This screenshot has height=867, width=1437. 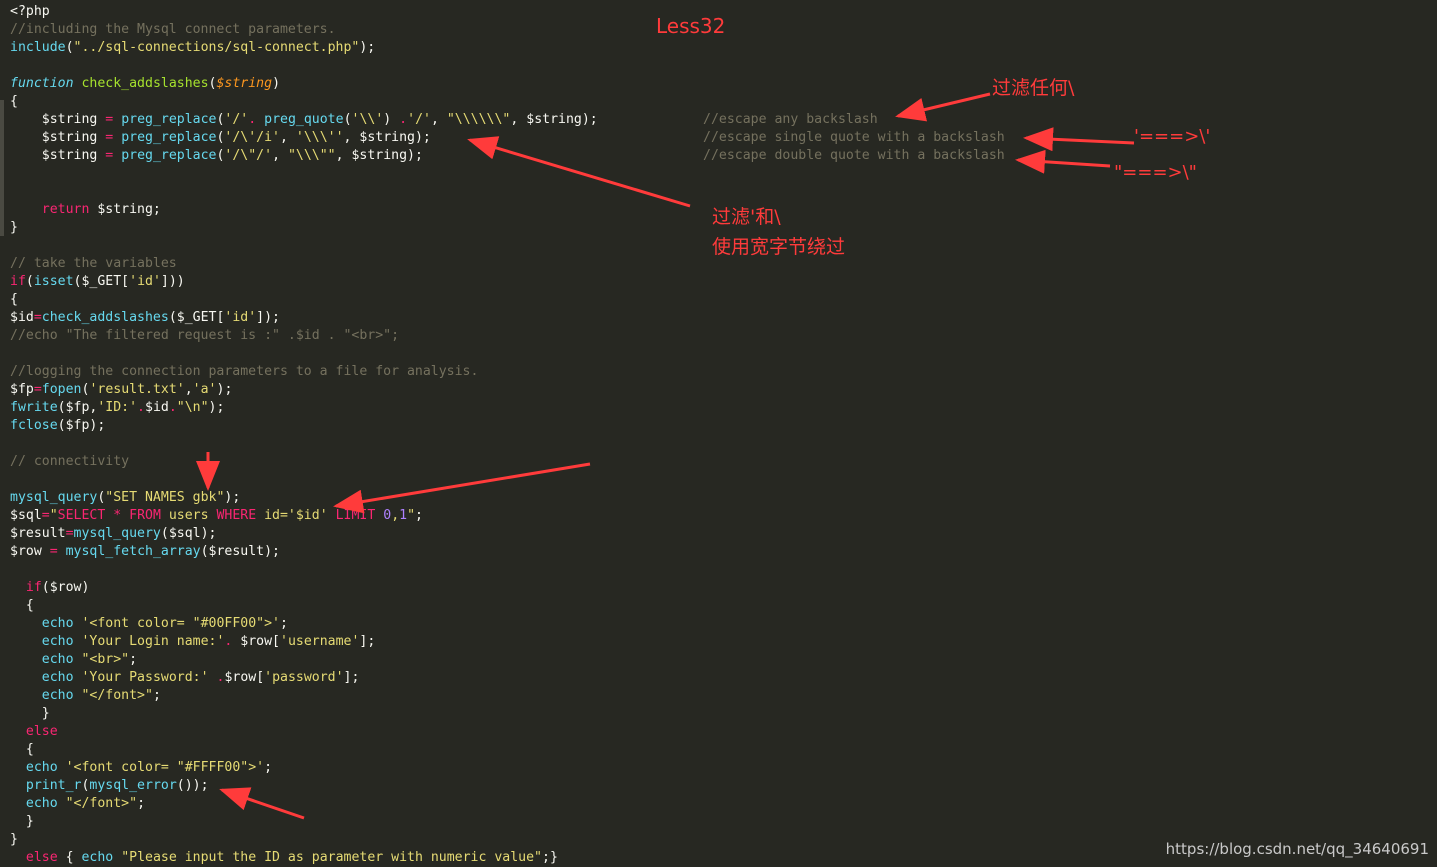 What do you see at coordinates (262, 803) in the screenshot?
I see `arrow-to-mysql-error` at bounding box center [262, 803].